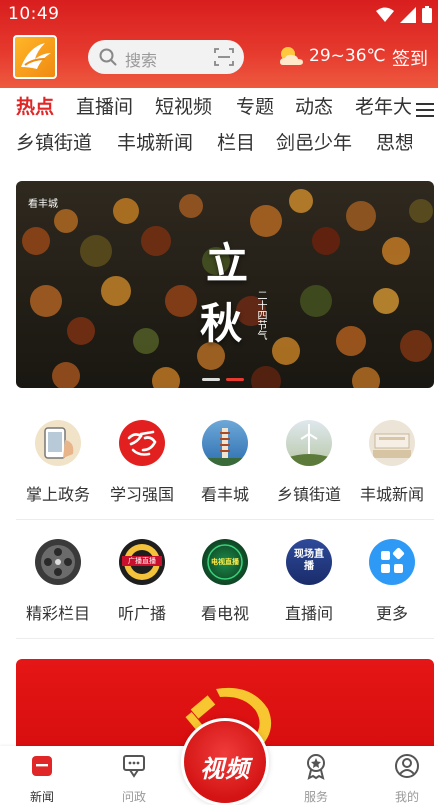  What do you see at coordinates (291, 56) in the screenshot?
I see `sun-cloud-icon` at bounding box center [291, 56].